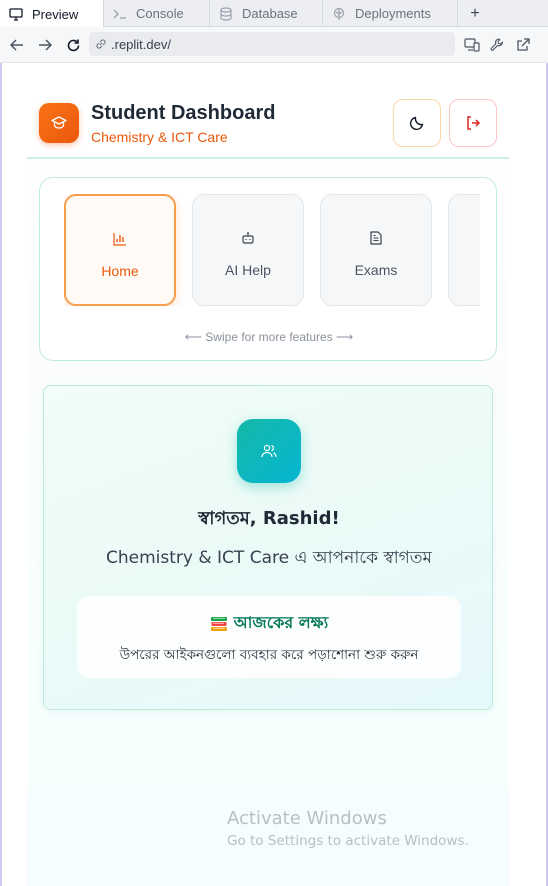 The image size is (548, 886). What do you see at coordinates (393, 13) in the screenshot?
I see `tab-label: Deployments` at bounding box center [393, 13].